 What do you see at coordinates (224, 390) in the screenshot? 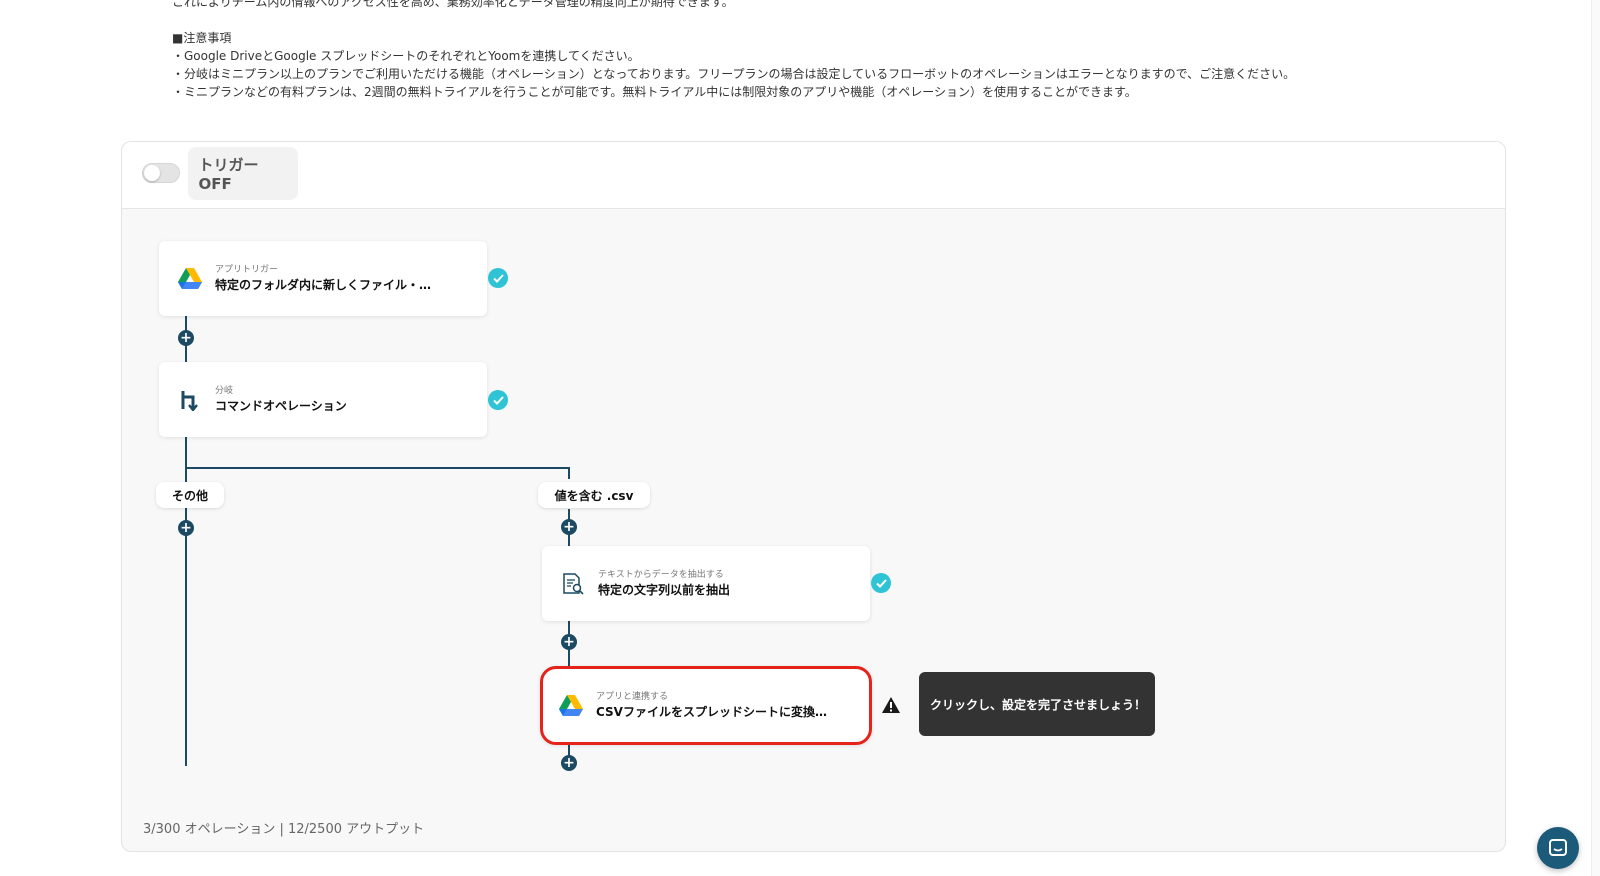
I see `node-type: 分岐` at bounding box center [224, 390].